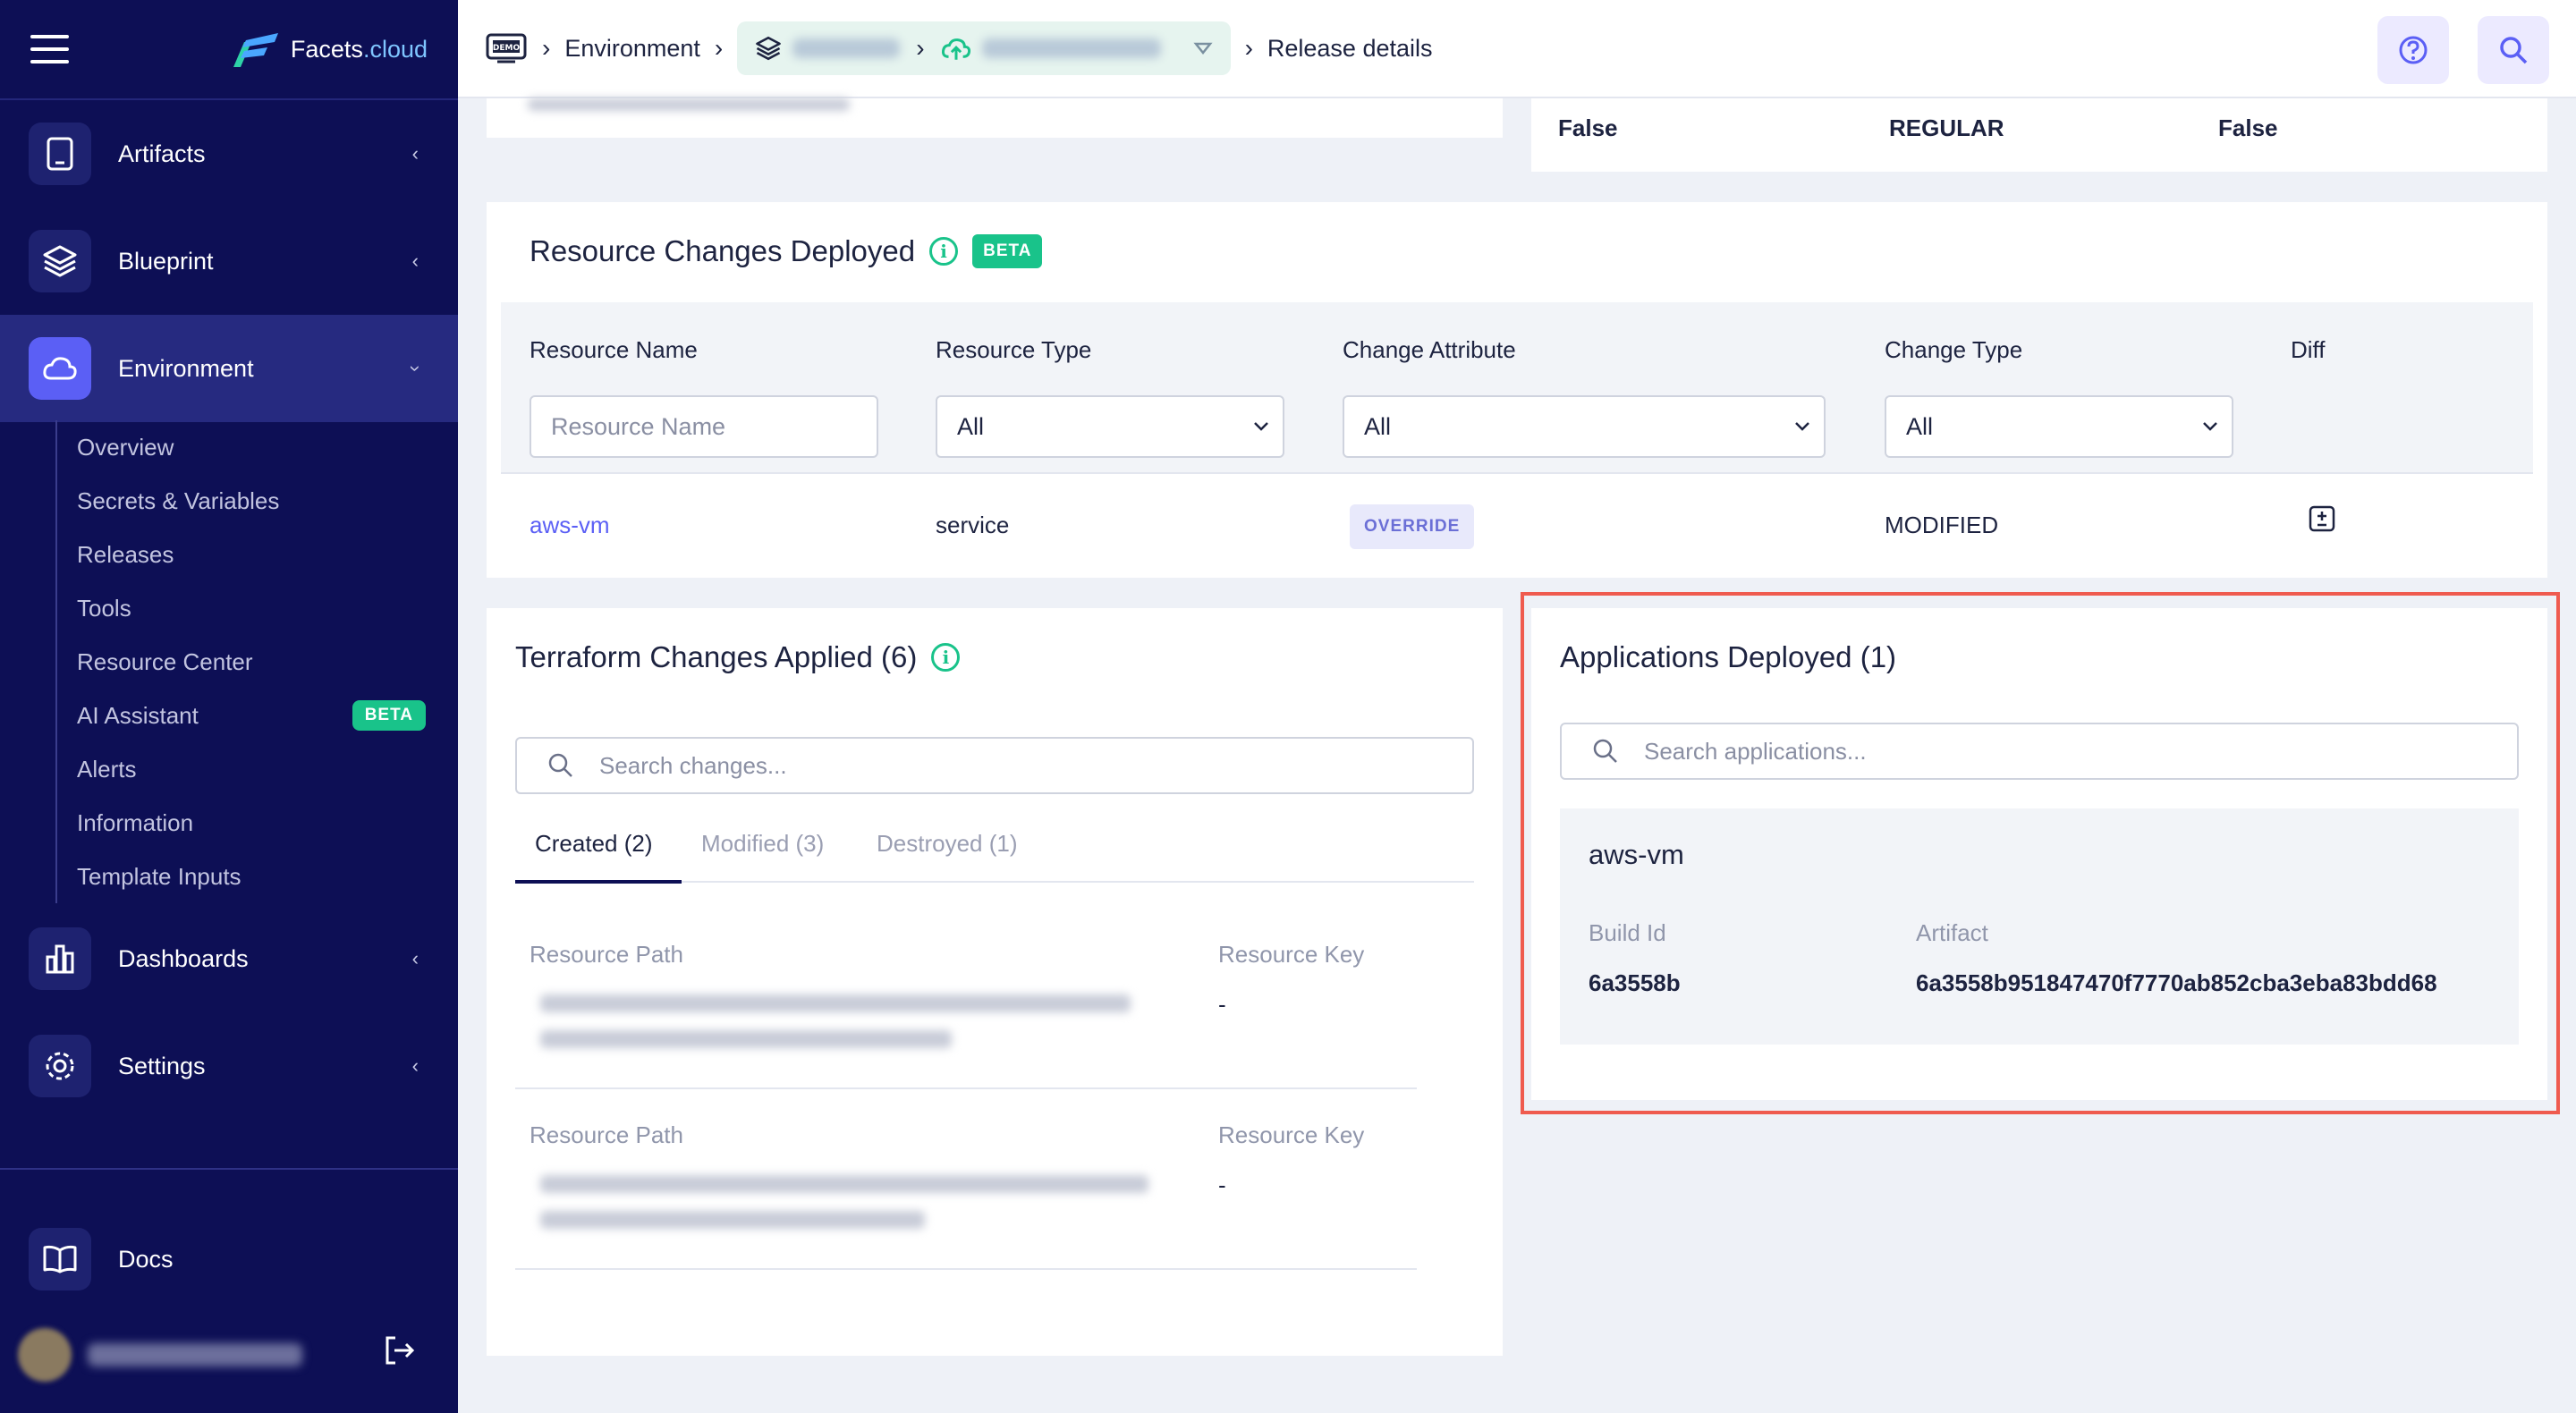 This screenshot has width=2576, height=1413. Describe the element at coordinates (1110, 426) in the screenshot. I see `resource-type-select: All` at that location.